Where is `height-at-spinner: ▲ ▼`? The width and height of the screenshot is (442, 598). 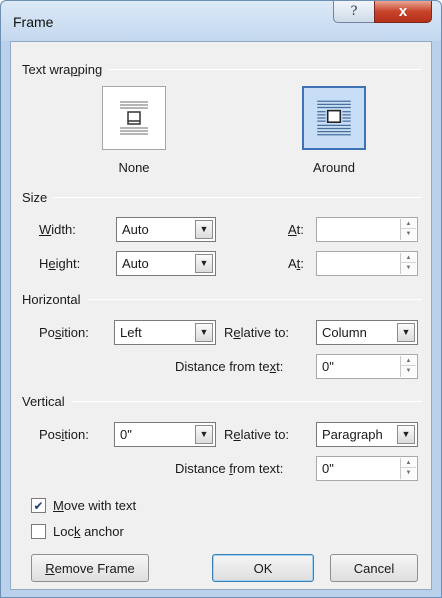 height-at-spinner: ▲ ▼ is located at coordinates (408, 263).